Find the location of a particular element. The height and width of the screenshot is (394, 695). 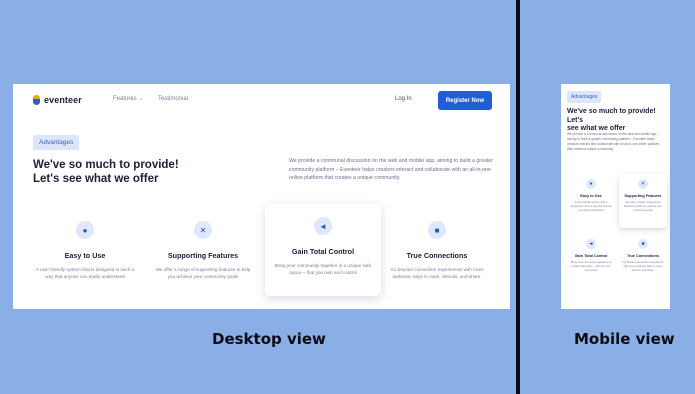

heading-line-2: Let's see what we offer is located at coordinates (96, 179).